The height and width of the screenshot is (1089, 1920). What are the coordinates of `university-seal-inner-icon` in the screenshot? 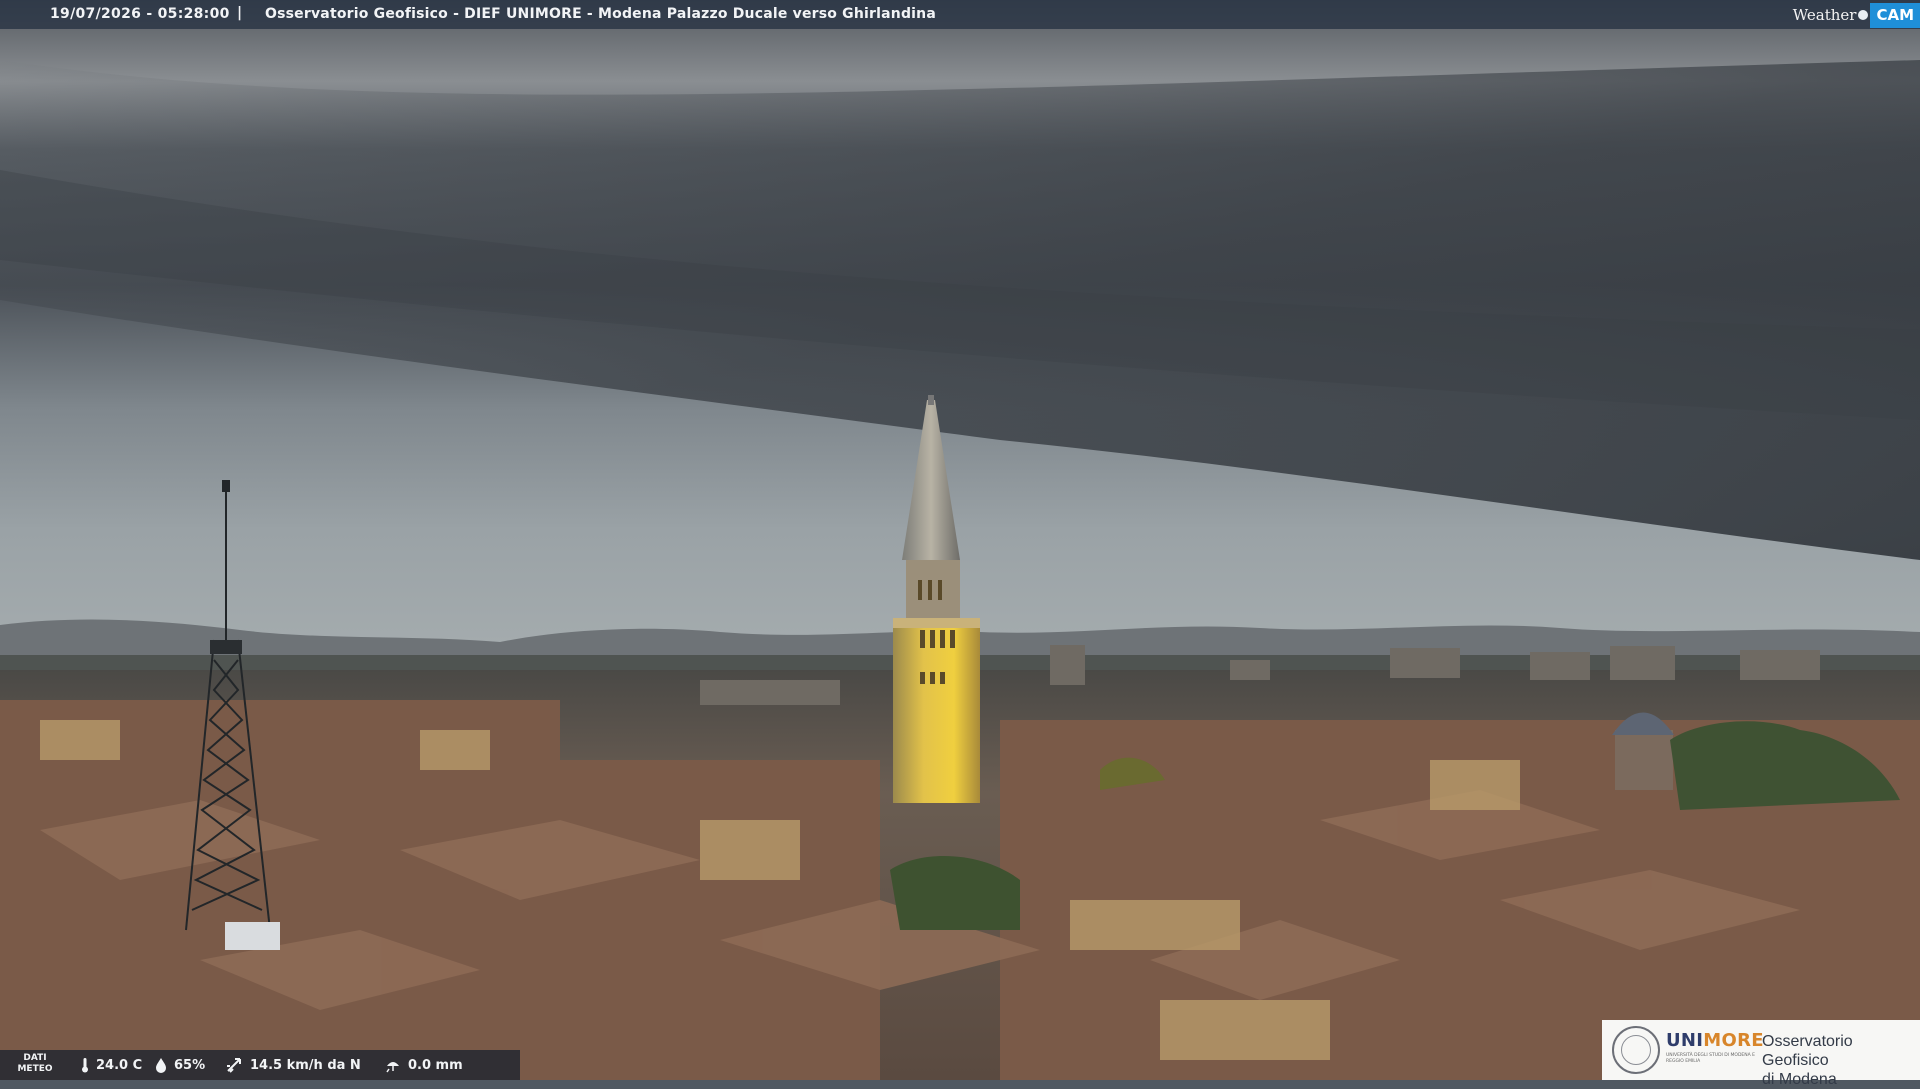 It's located at (1636, 1050).